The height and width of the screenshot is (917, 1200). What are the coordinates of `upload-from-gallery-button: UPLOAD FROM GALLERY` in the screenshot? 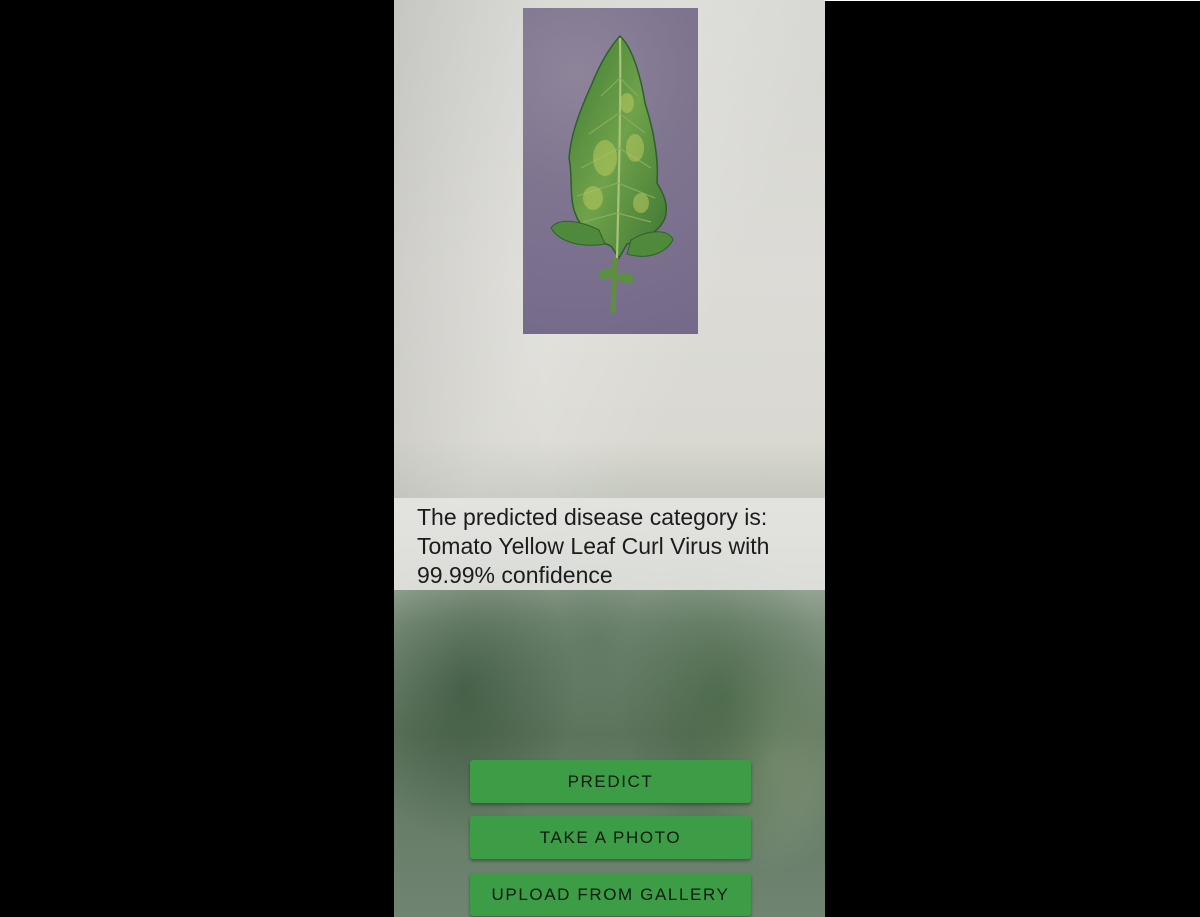 It's located at (610, 894).